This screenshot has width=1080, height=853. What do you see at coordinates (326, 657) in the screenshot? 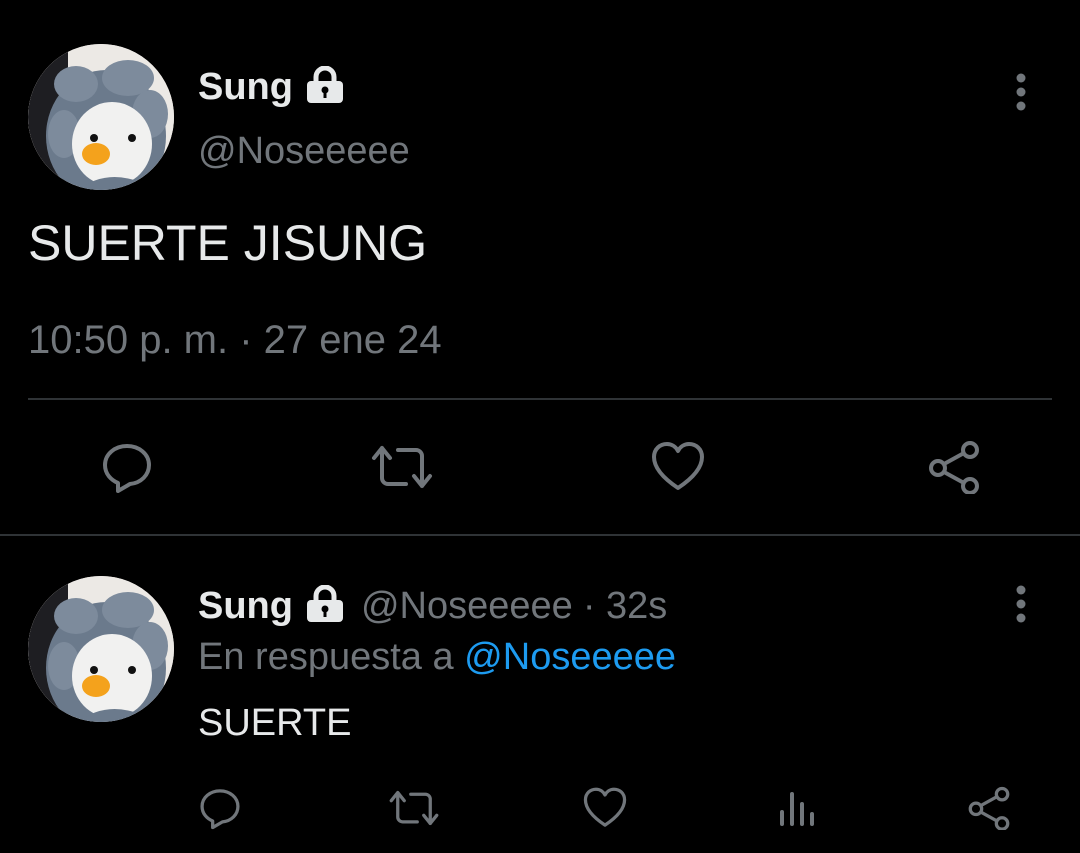
I see `reply-context-label: En respuesta a` at bounding box center [326, 657].